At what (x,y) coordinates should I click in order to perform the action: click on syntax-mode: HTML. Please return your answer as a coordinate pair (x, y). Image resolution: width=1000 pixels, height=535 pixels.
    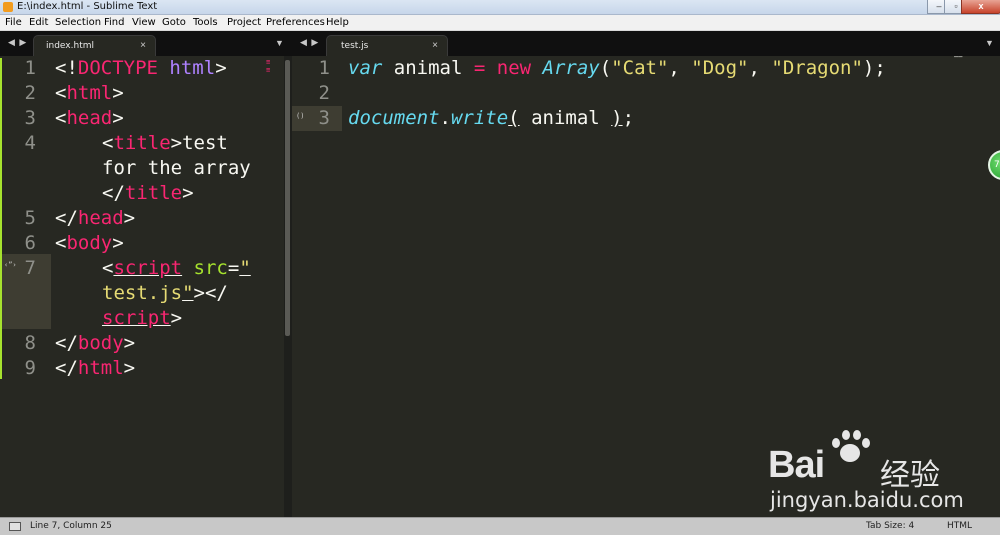
    Looking at the image, I should click on (959, 526).